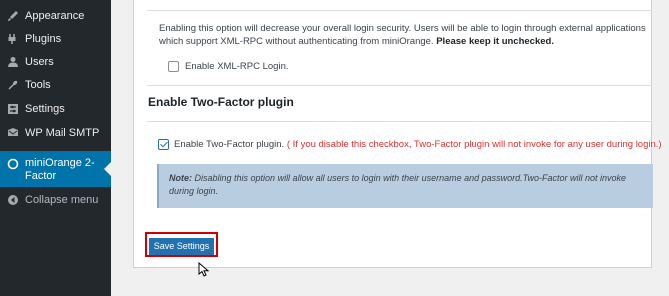 The image size is (669, 296). What do you see at coordinates (13, 62) in the screenshot?
I see `users-icon` at bounding box center [13, 62].